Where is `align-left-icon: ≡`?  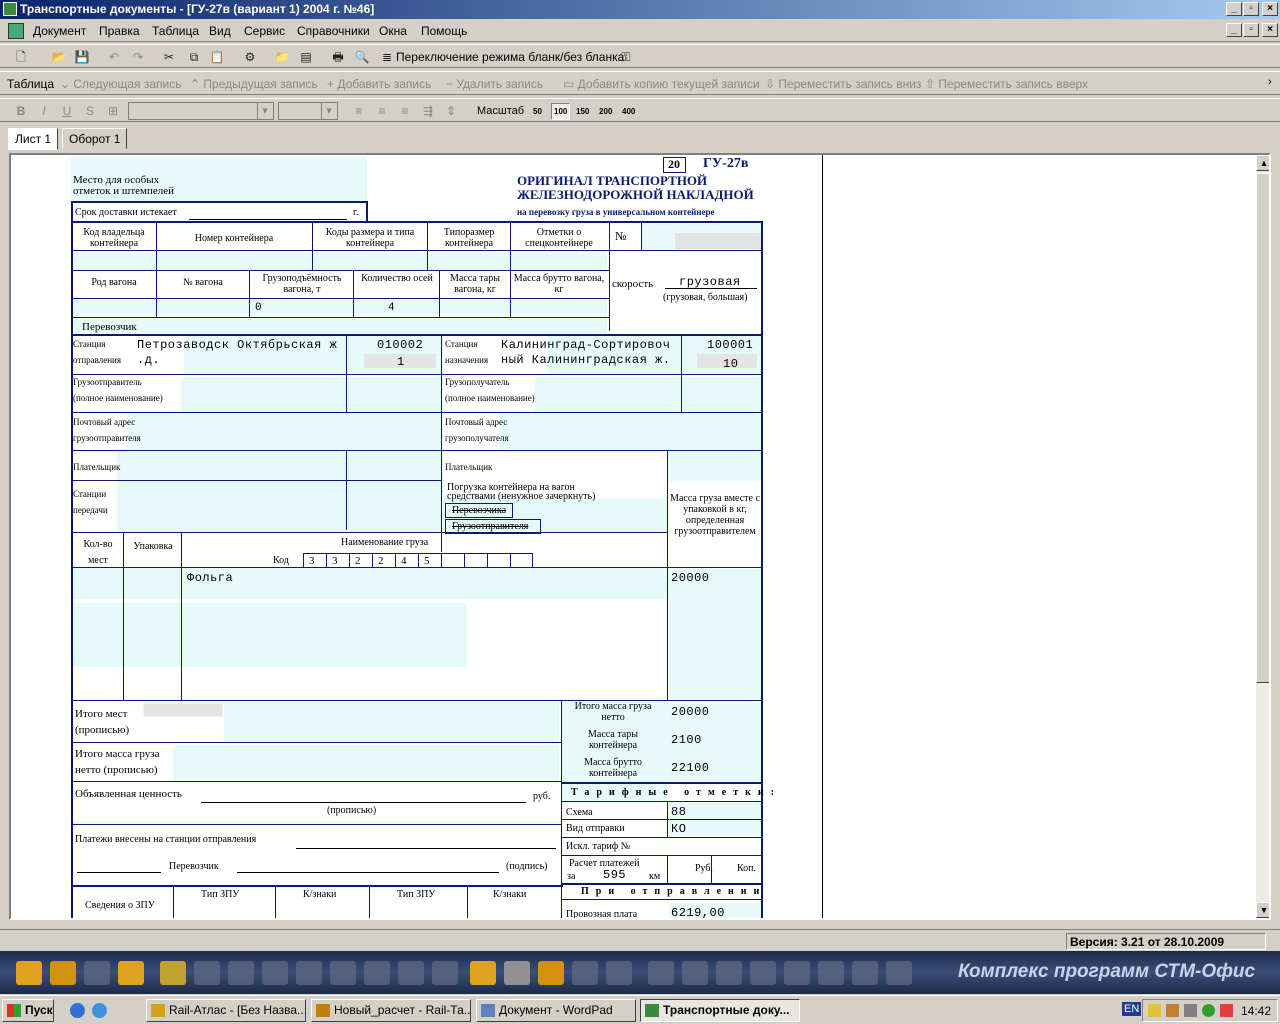
align-left-icon: ≡ is located at coordinates (359, 111).